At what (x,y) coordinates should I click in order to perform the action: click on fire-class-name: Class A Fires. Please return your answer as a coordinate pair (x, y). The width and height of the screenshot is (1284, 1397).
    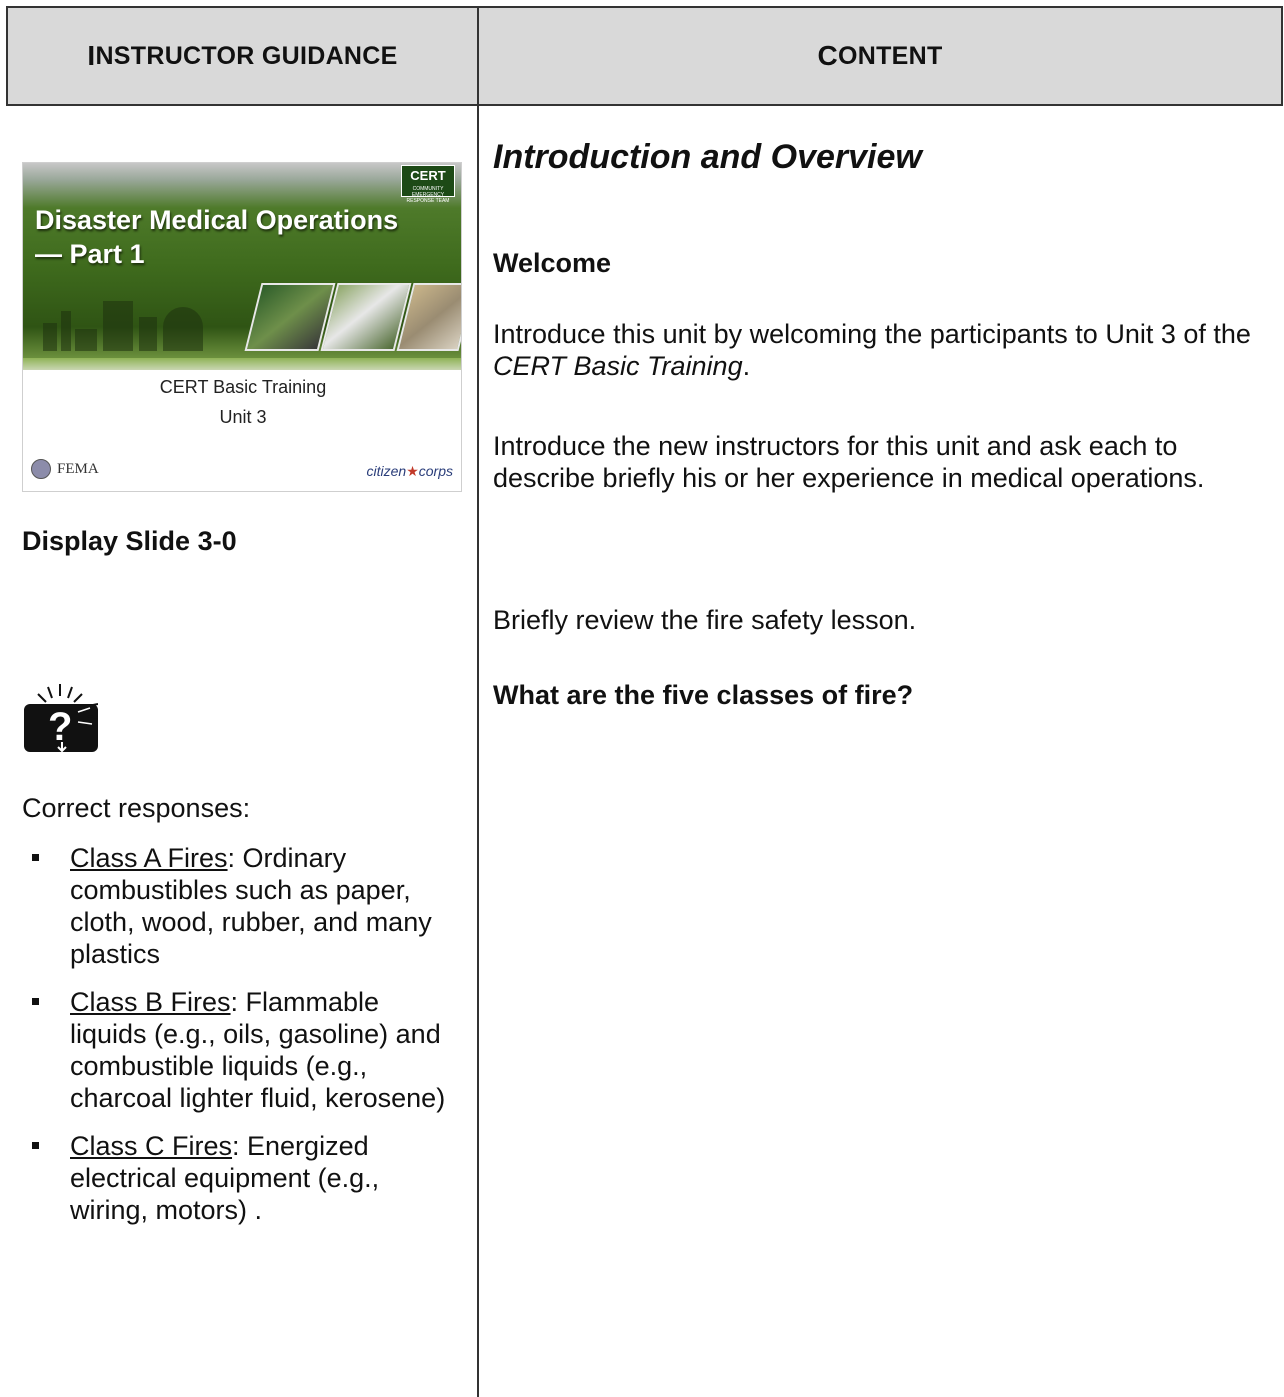
    Looking at the image, I should click on (149, 858).